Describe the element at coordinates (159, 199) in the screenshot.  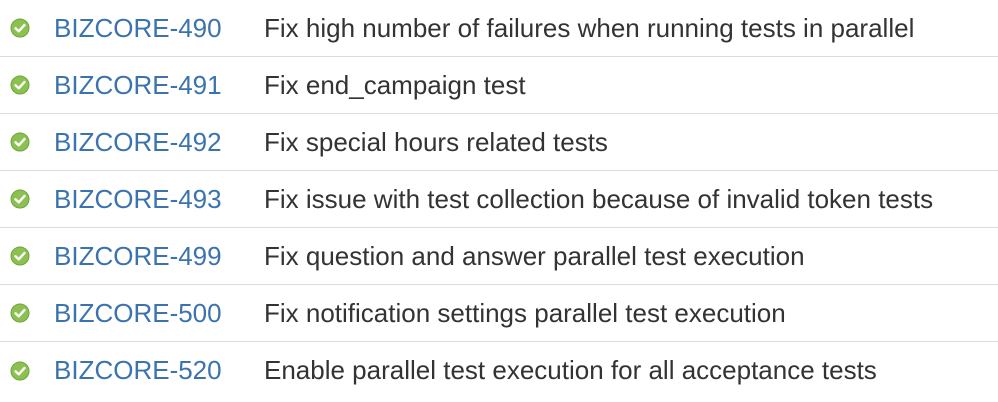
I see `issue-key-link: BIZCORE-493` at that location.